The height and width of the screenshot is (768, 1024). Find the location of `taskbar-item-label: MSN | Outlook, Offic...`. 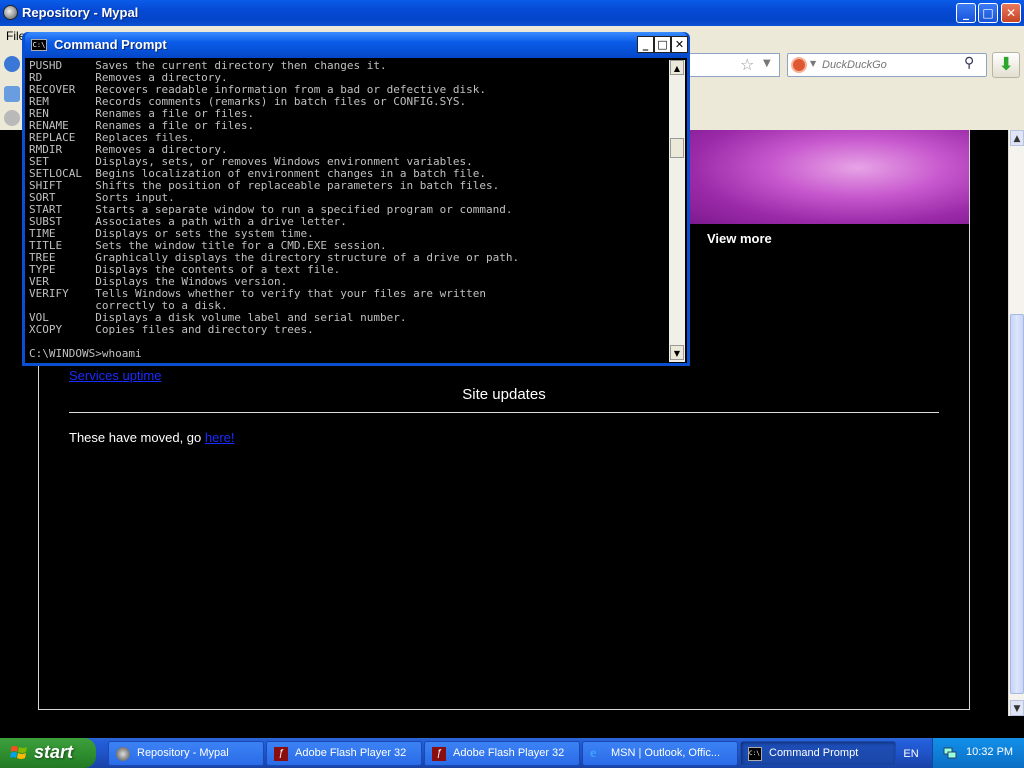

taskbar-item-label: MSN | Outlook, Offic... is located at coordinates (666, 753).